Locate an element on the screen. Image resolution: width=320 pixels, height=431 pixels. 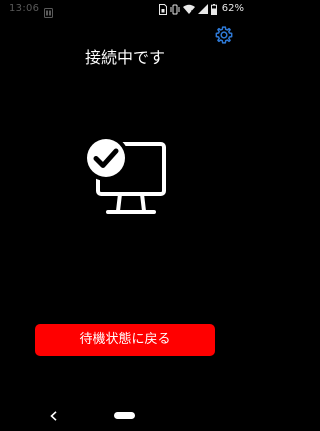
vibrate-icon is located at coordinates (175, 9).